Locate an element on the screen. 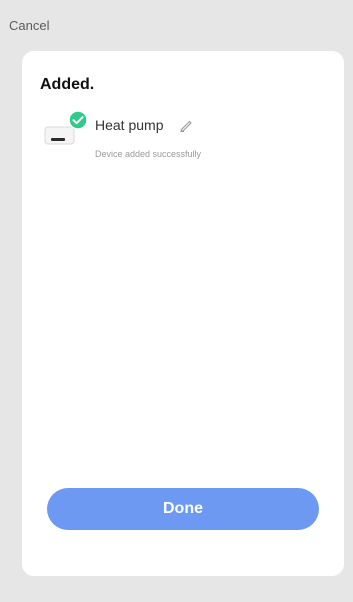  device-status-text: Device added successfully is located at coordinates (148, 154).